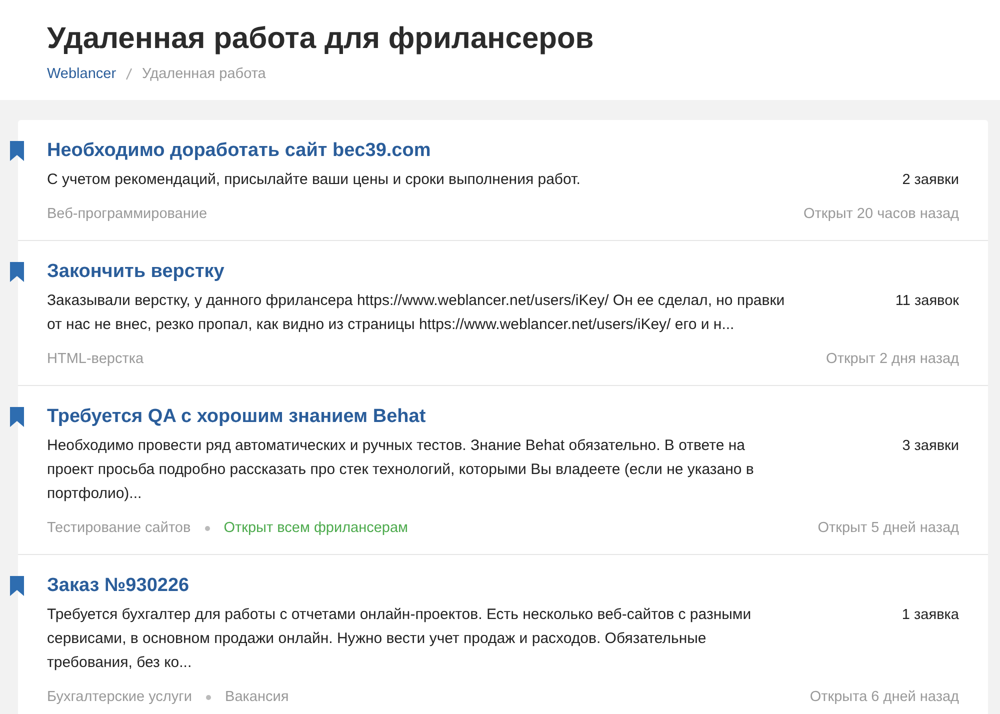 Image resolution: width=1000 pixels, height=714 pixels. I want to click on opened-time: Открыт 20 часов назад, so click(881, 214).